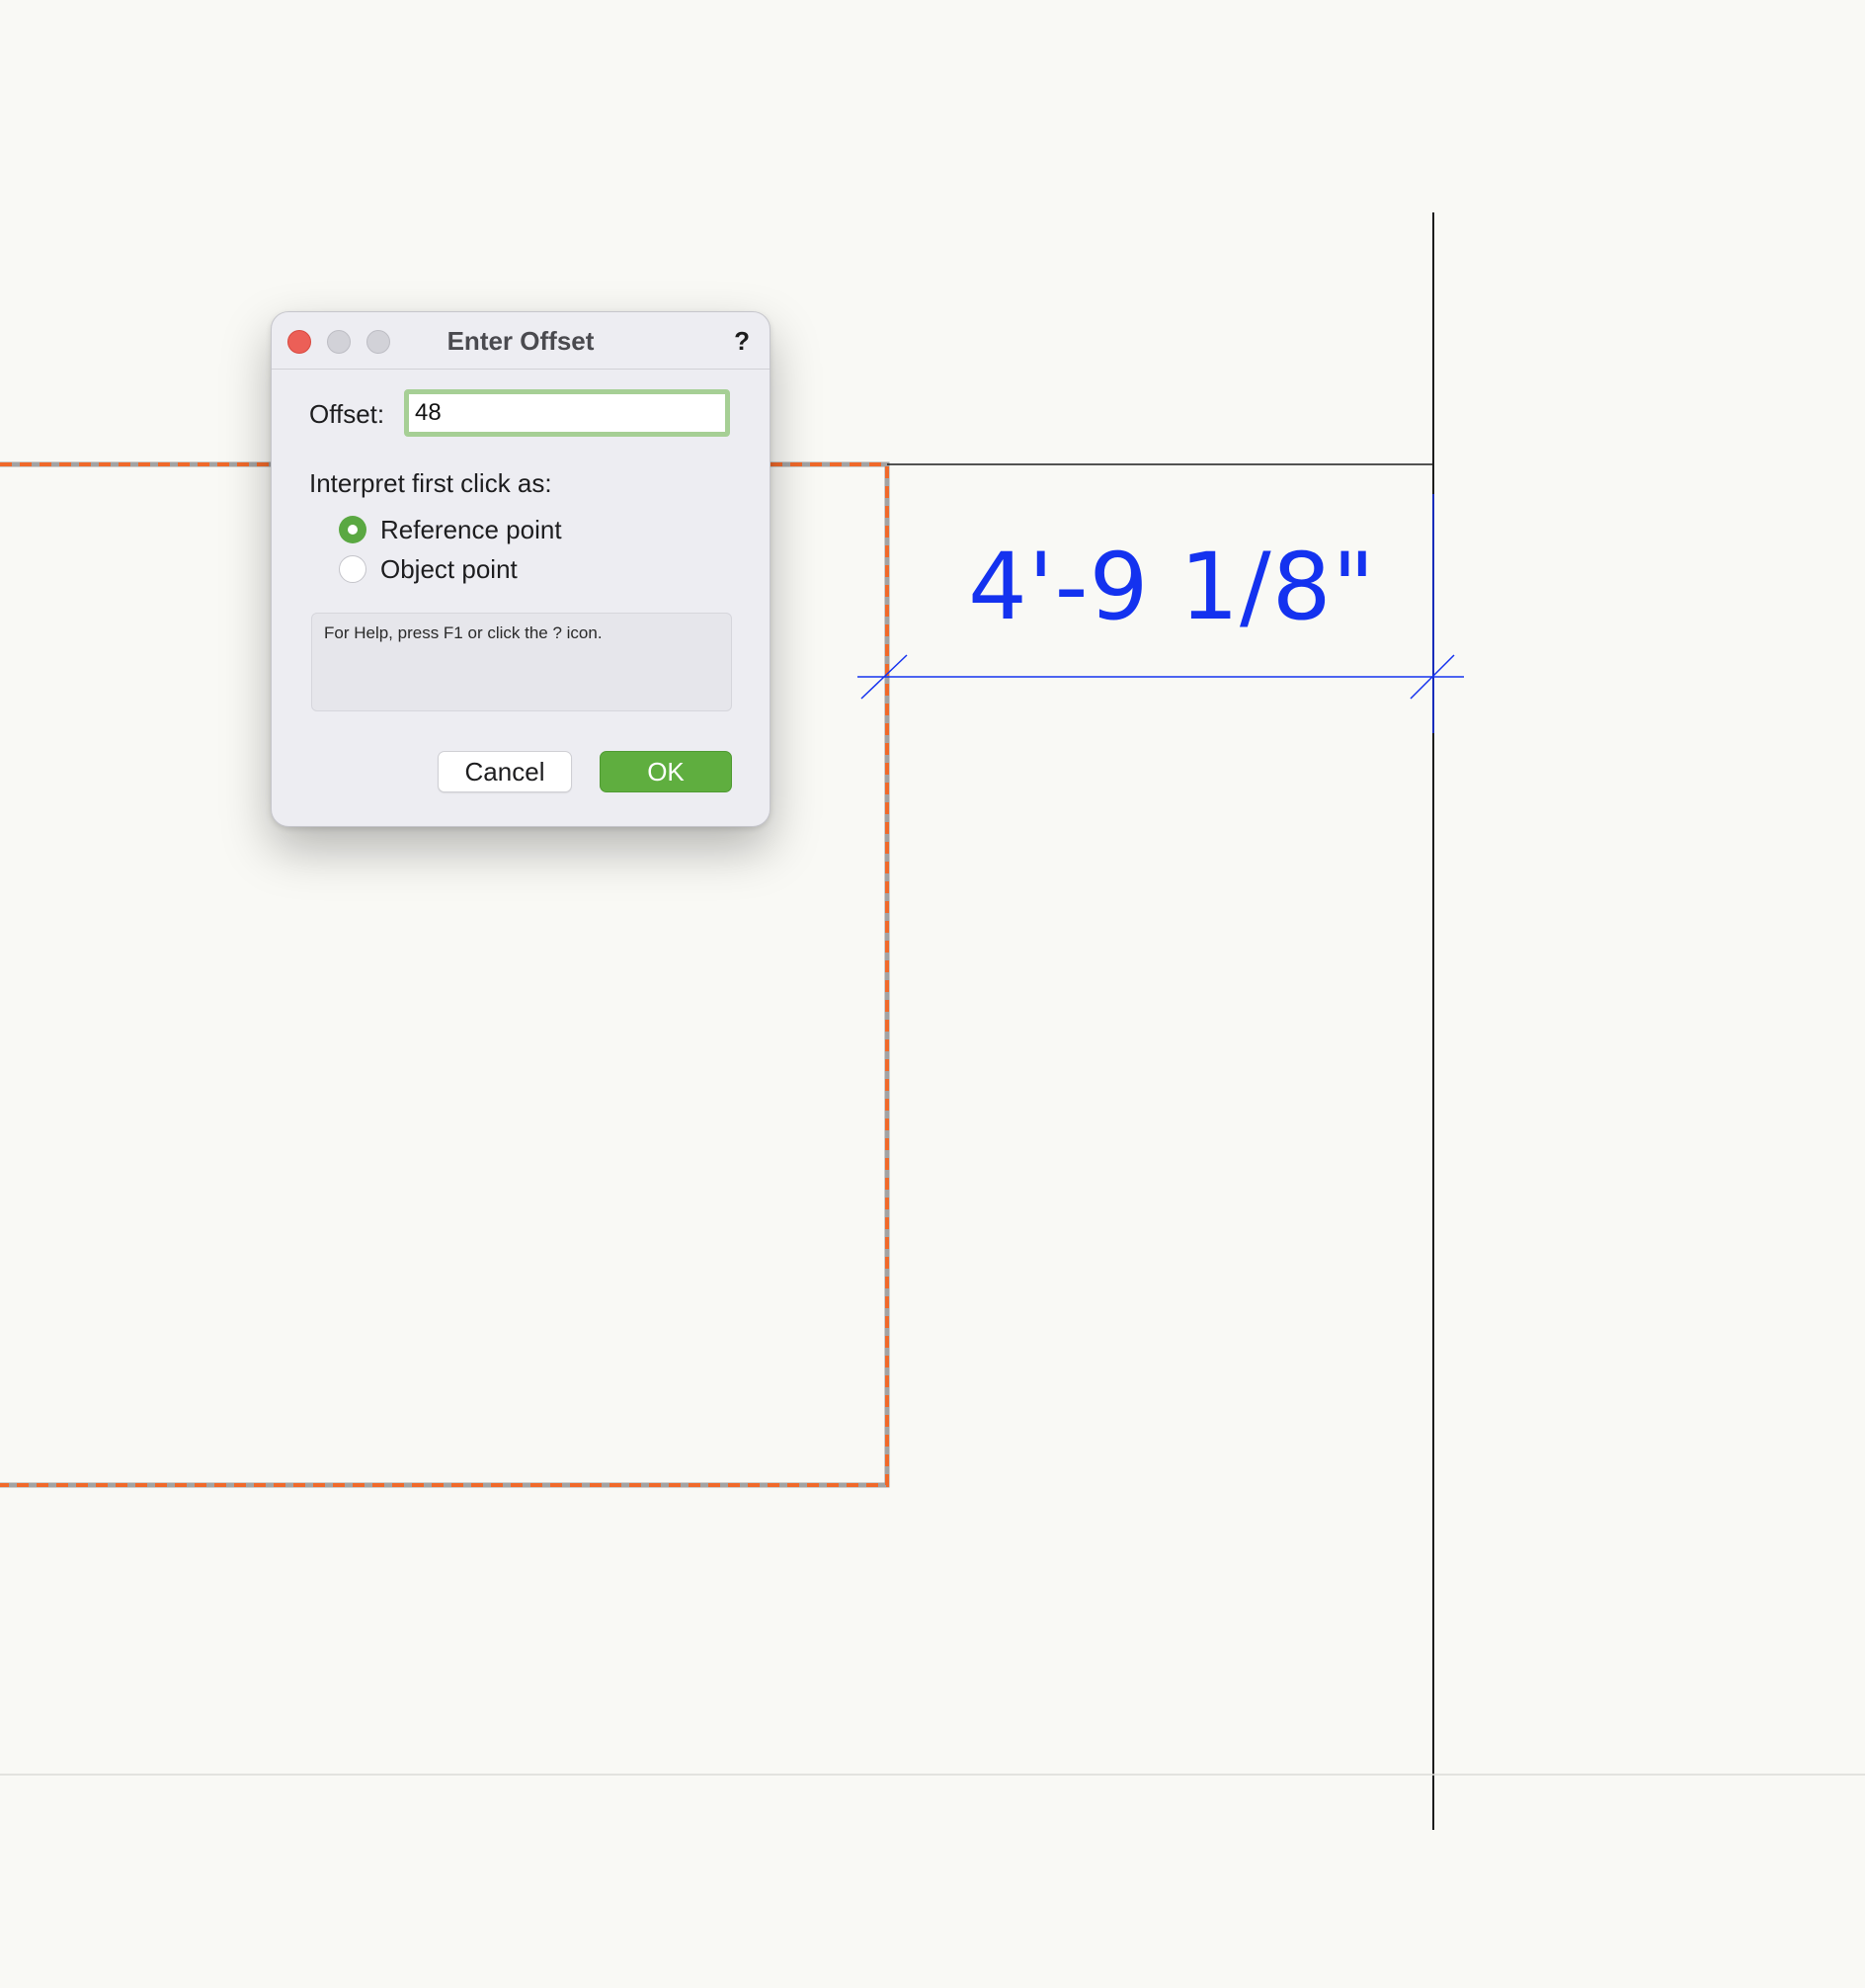 This screenshot has width=1865, height=1988. I want to click on interpret-first-click-label: Interpret first click as:, so click(430, 483).